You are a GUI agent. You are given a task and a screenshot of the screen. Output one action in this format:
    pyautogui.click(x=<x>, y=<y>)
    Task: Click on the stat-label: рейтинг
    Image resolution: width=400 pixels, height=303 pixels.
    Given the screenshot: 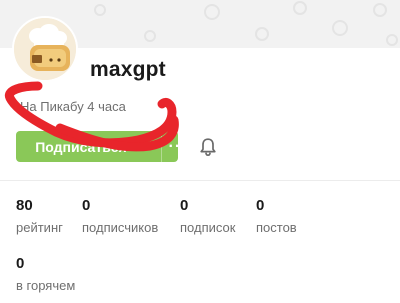 What is the action you would take?
    pyautogui.click(x=39, y=227)
    